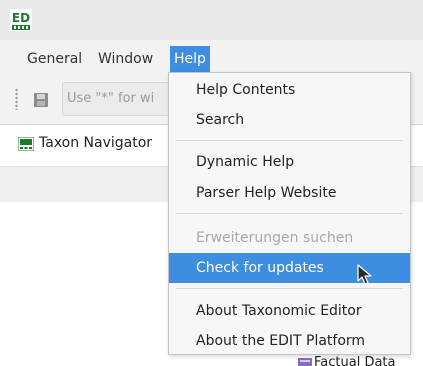 Image resolution: width=423 pixels, height=366 pixels. I want to click on app-logo-text: ED, so click(21, 18).